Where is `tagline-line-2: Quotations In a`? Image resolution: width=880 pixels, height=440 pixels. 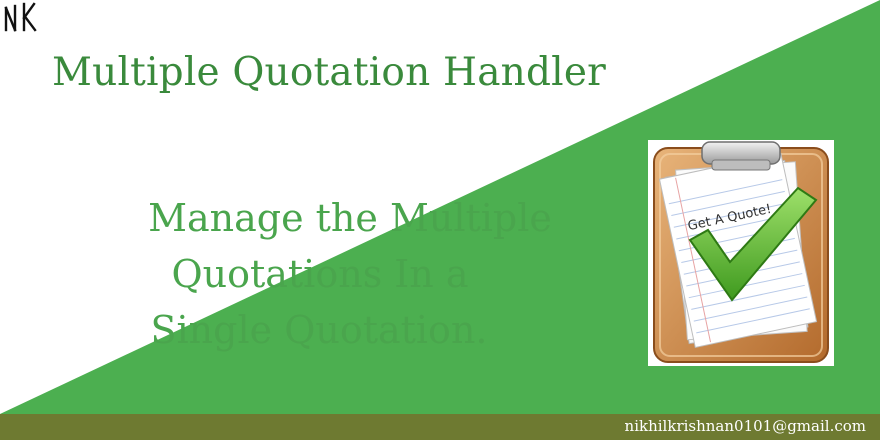
tagline-line-2: Quotations In a is located at coordinates (320, 274).